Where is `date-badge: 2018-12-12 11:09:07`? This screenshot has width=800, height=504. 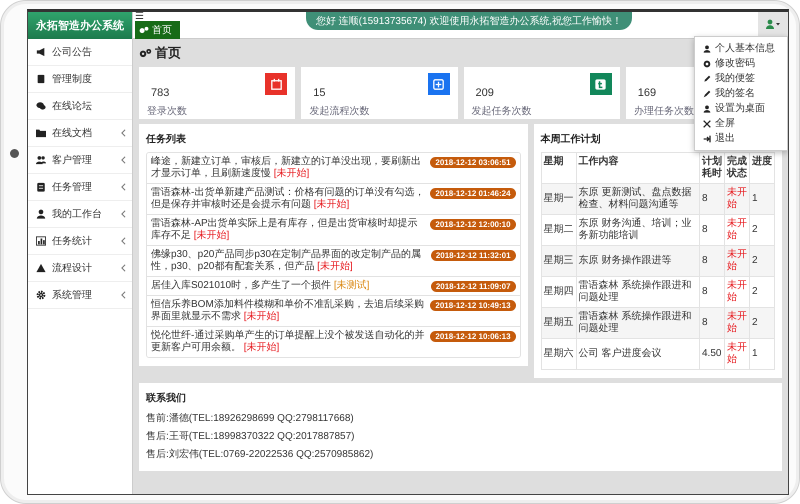
date-badge: 2018-12-12 11:09:07 is located at coordinates (473, 286).